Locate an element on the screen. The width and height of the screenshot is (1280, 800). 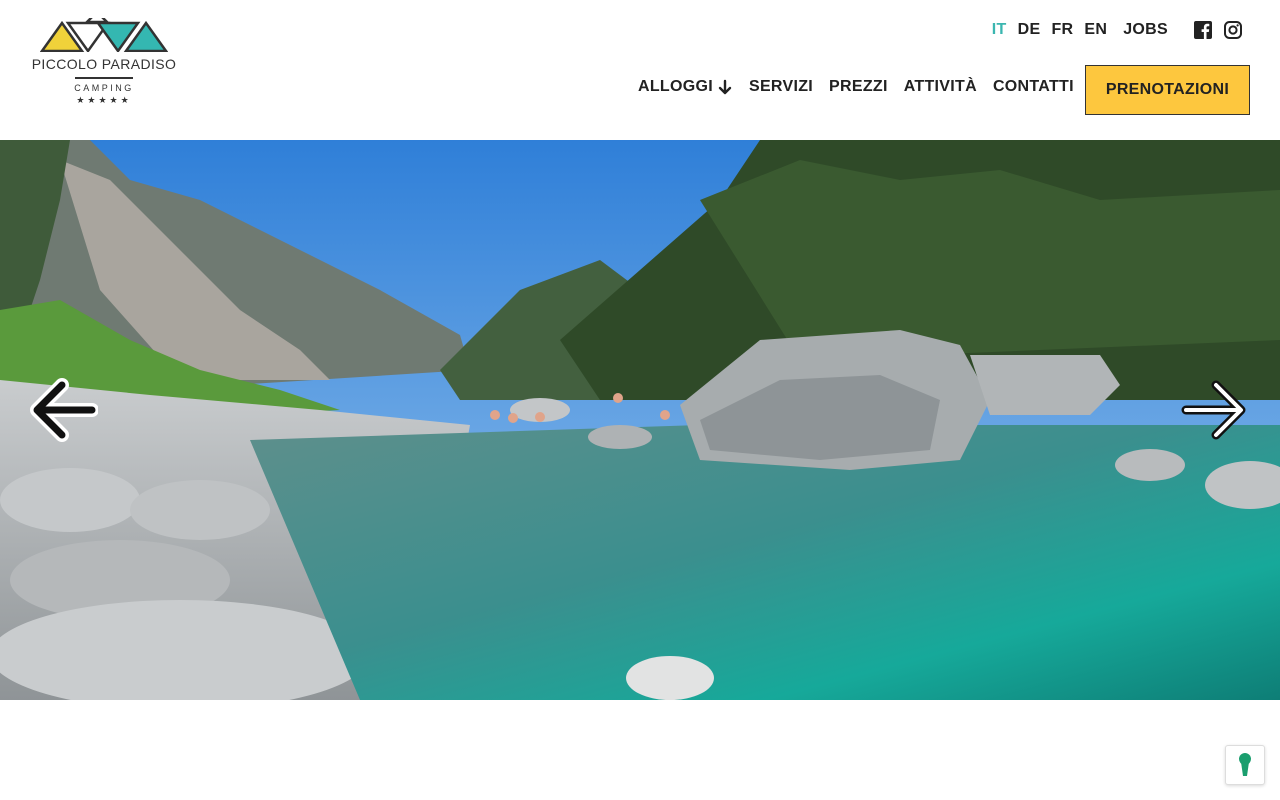
logo-stars: ★★★★★ is located at coordinates (104, 99).